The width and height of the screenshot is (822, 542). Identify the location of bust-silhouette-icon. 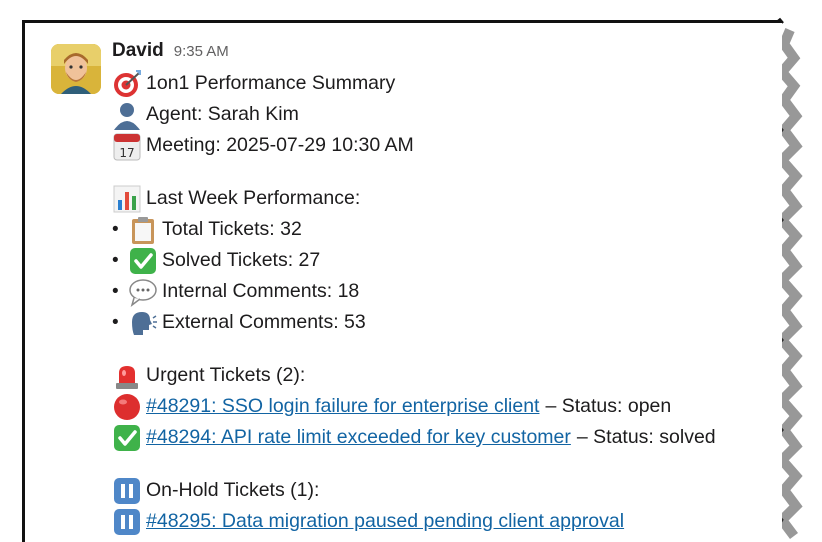
(127, 115).